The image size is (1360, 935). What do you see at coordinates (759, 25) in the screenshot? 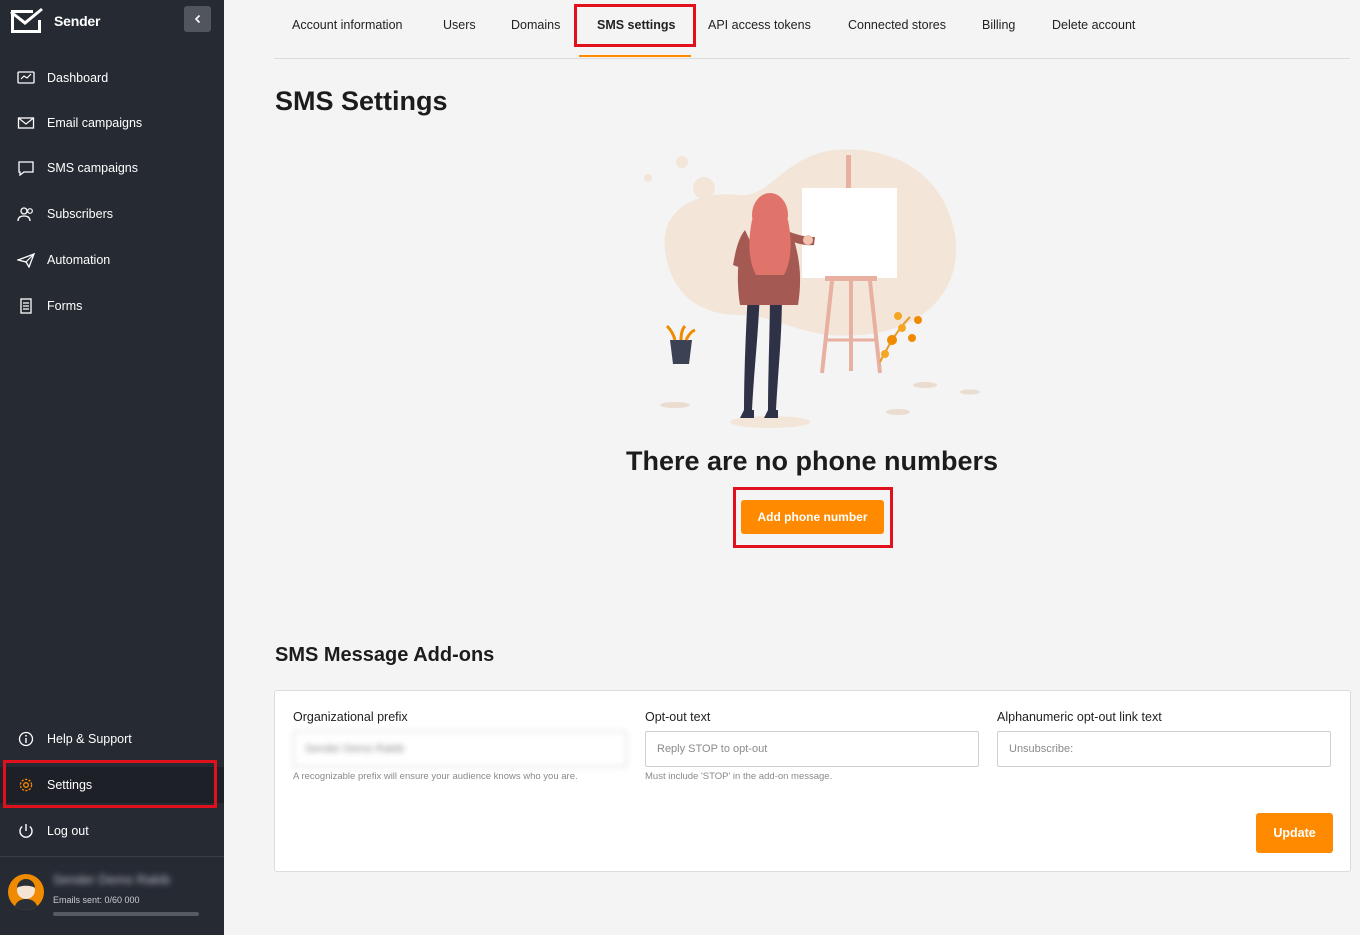
I see `tab-api-access-tokens: API access tokens` at bounding box center [759, 25].